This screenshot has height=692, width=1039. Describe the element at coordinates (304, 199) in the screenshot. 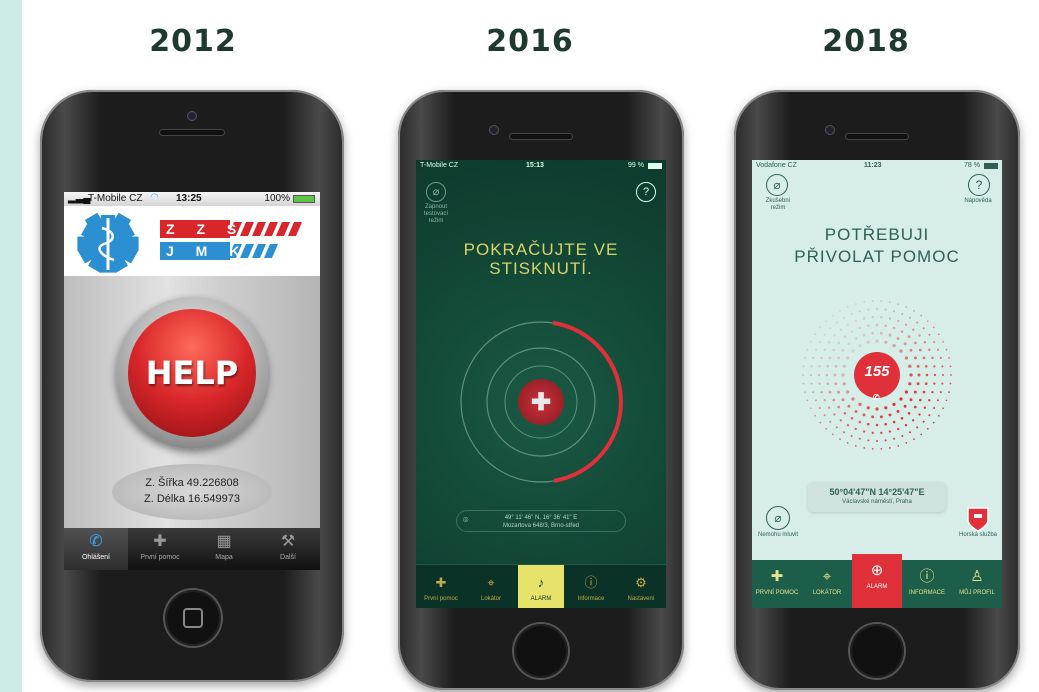

I see `battery-icon` at that location.